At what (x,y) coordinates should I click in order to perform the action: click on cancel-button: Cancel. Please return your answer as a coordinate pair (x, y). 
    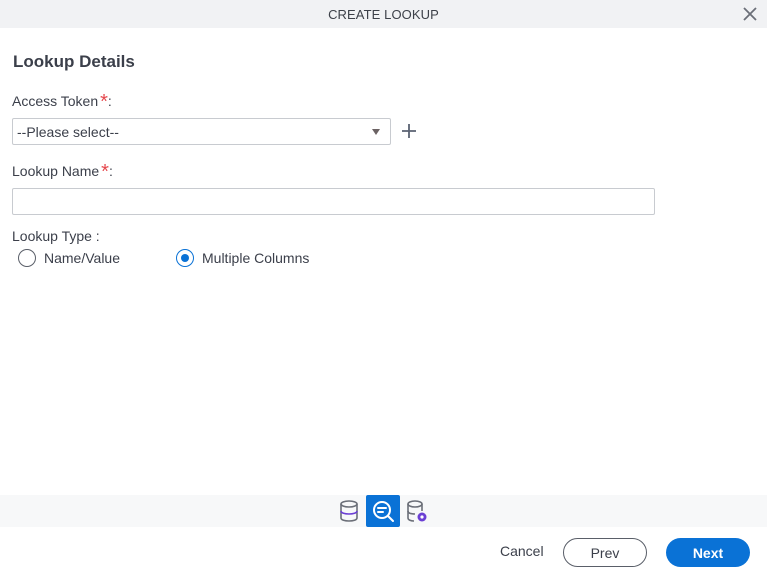
    Looking at the image, I should click on (522, 551).